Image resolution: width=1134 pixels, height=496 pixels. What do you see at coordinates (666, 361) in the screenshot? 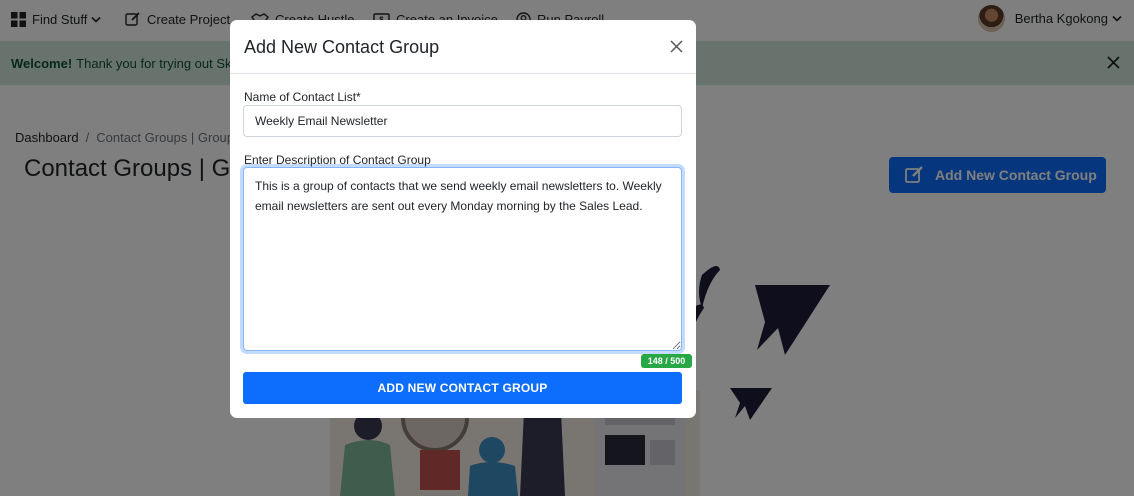
I see `char-counter-badge: 148 / 500` at bounding box center [666, 361].